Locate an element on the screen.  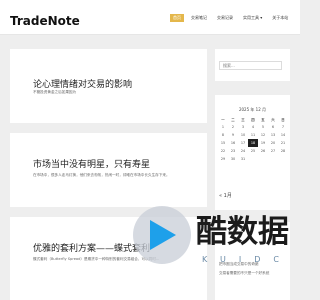
main-nav: 首页 交易笔记 交易记录 实用工具 ▾ 关于本站 is located at coordinates (230, 18).